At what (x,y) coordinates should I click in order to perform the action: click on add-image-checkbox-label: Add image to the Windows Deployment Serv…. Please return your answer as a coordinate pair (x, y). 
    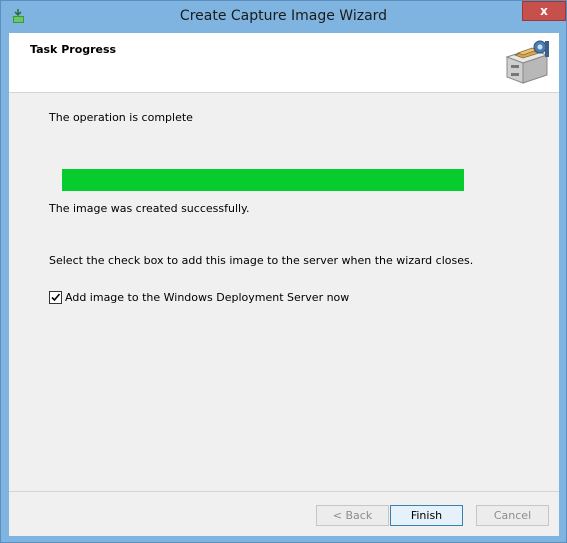
    Looking at the image, I should click on (207, 297).